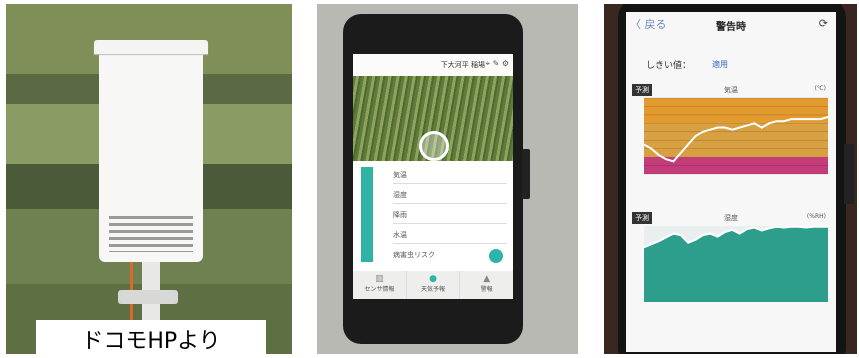 This screenshot has width=859, height=358. Describe the element at coordinates (151, 47) in the screenshot. I see `sensor-cap` at that location.